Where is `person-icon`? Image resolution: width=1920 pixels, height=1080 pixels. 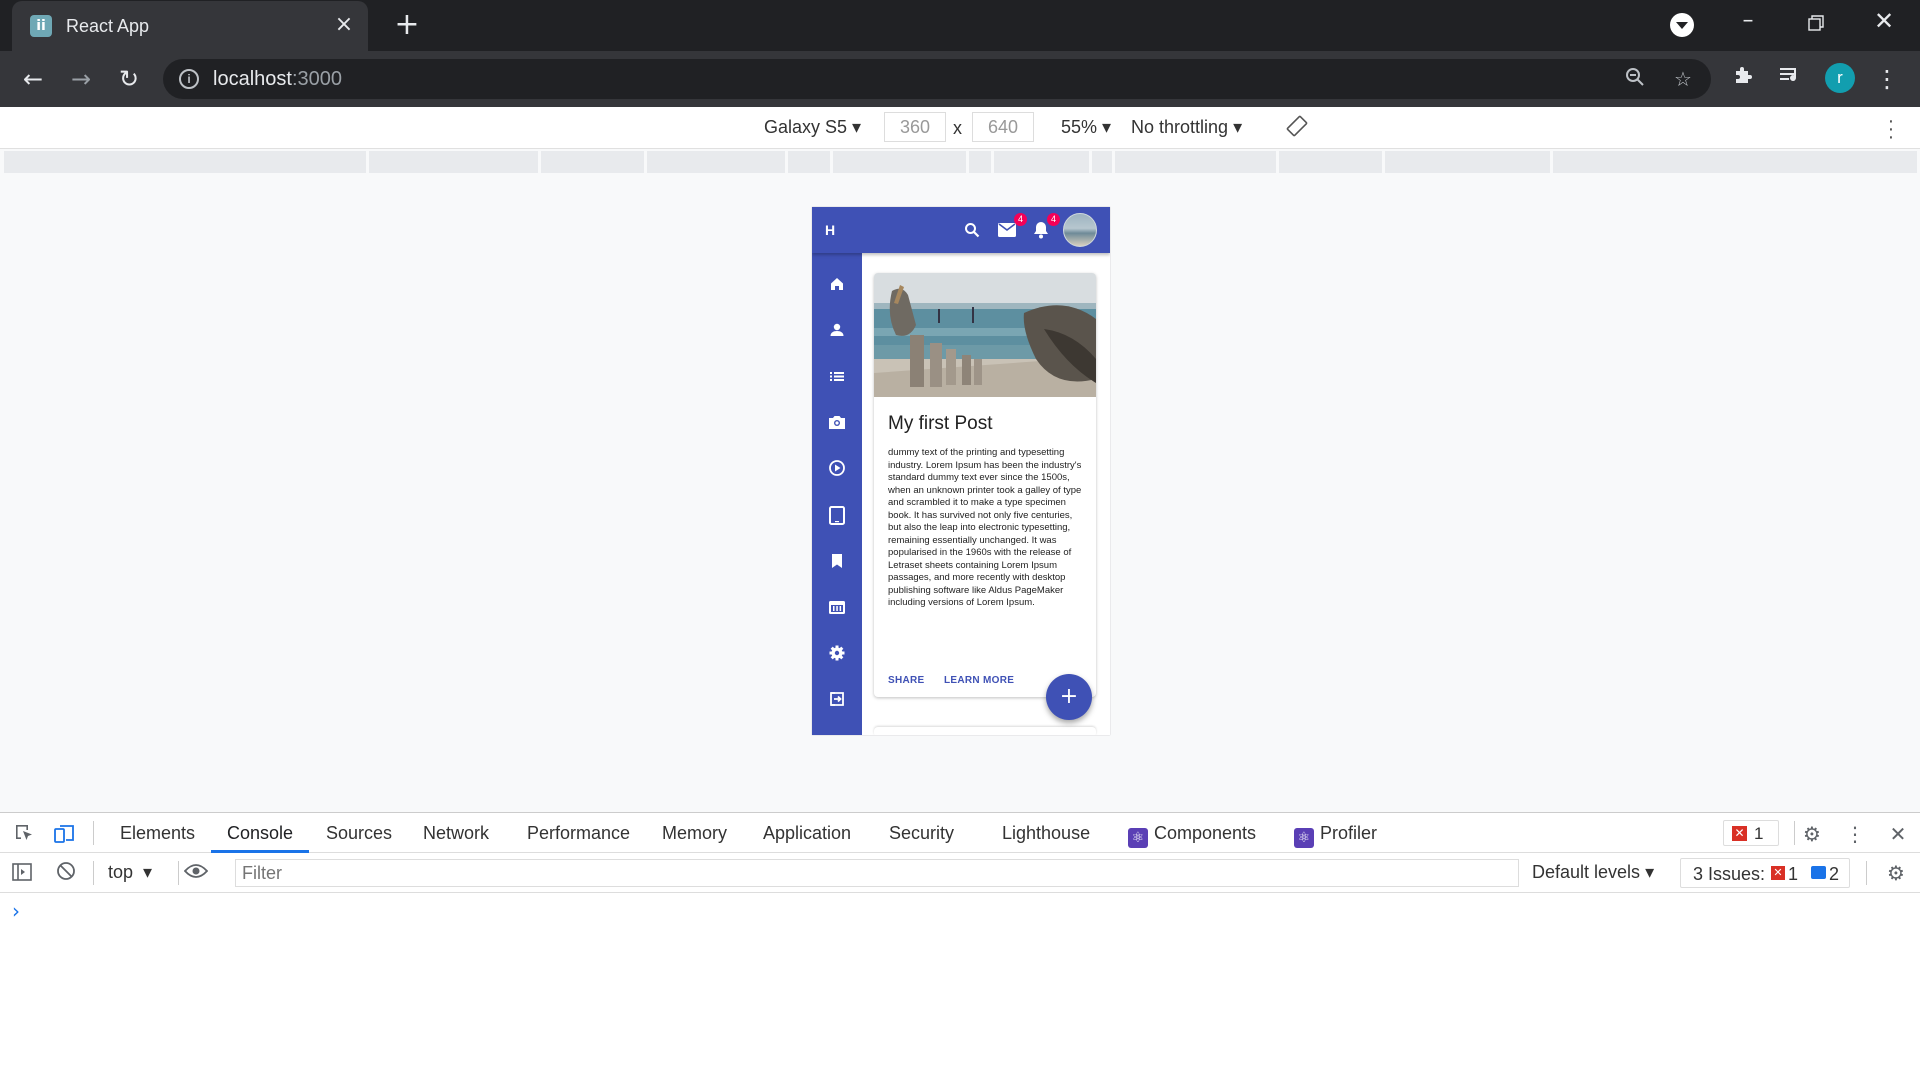 person-icon is located at coordinates (837, 330).